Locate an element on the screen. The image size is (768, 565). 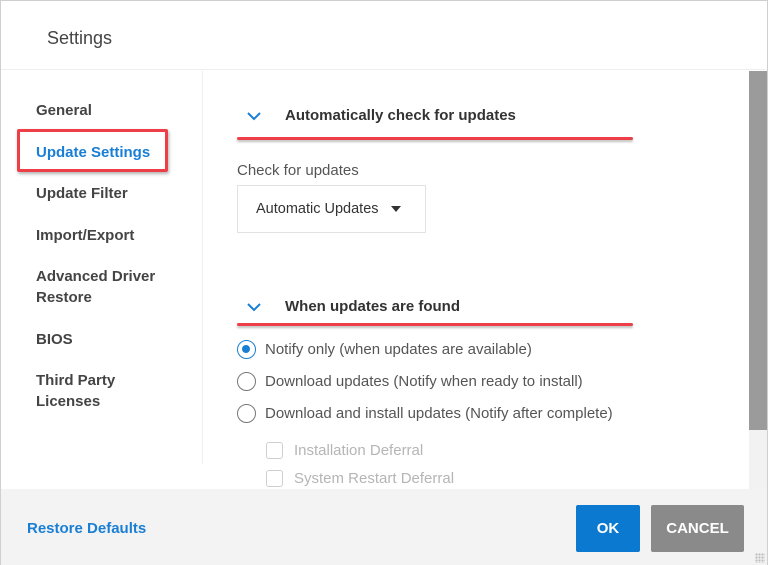
sidebar-item-third-party-licenses: Third Party Licenses is located at coordinates (75, 391).